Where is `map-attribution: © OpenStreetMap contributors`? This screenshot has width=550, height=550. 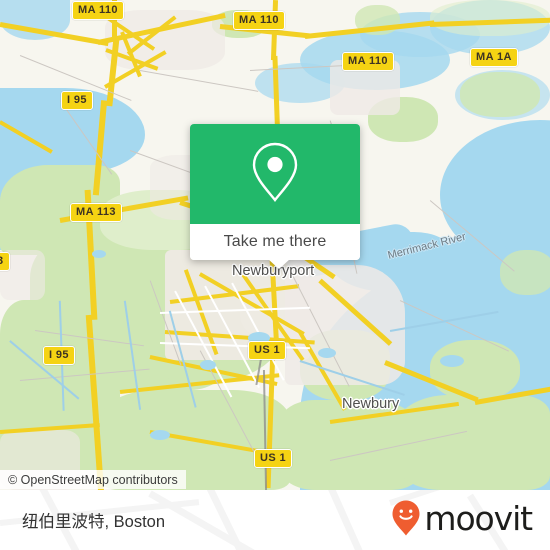 map-attribution: © OpenStreetMap contributors is located at coordinates (93, 479).